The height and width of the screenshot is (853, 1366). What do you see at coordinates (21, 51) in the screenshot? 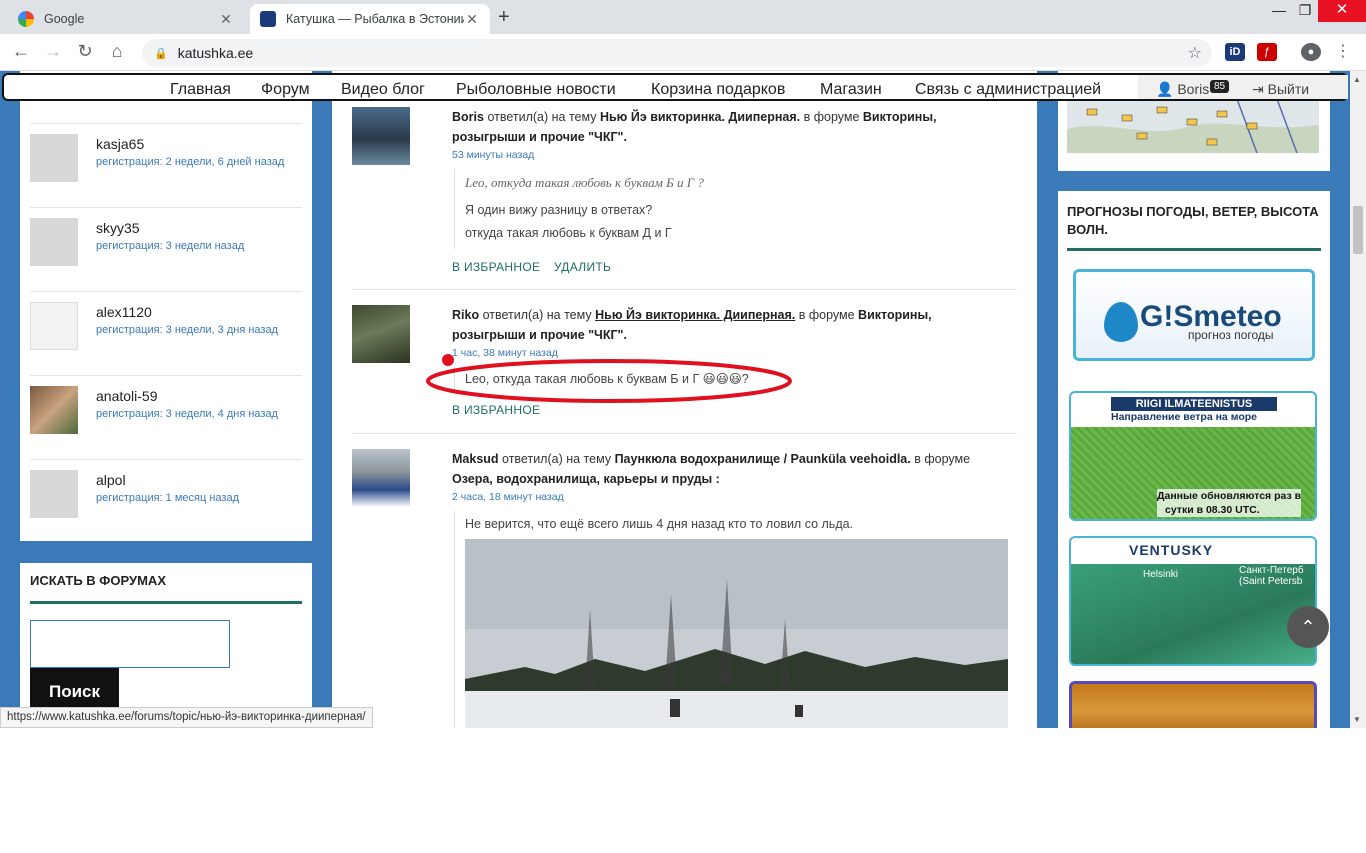
I see `back-icon: ←` at bounding box center [21, 51].